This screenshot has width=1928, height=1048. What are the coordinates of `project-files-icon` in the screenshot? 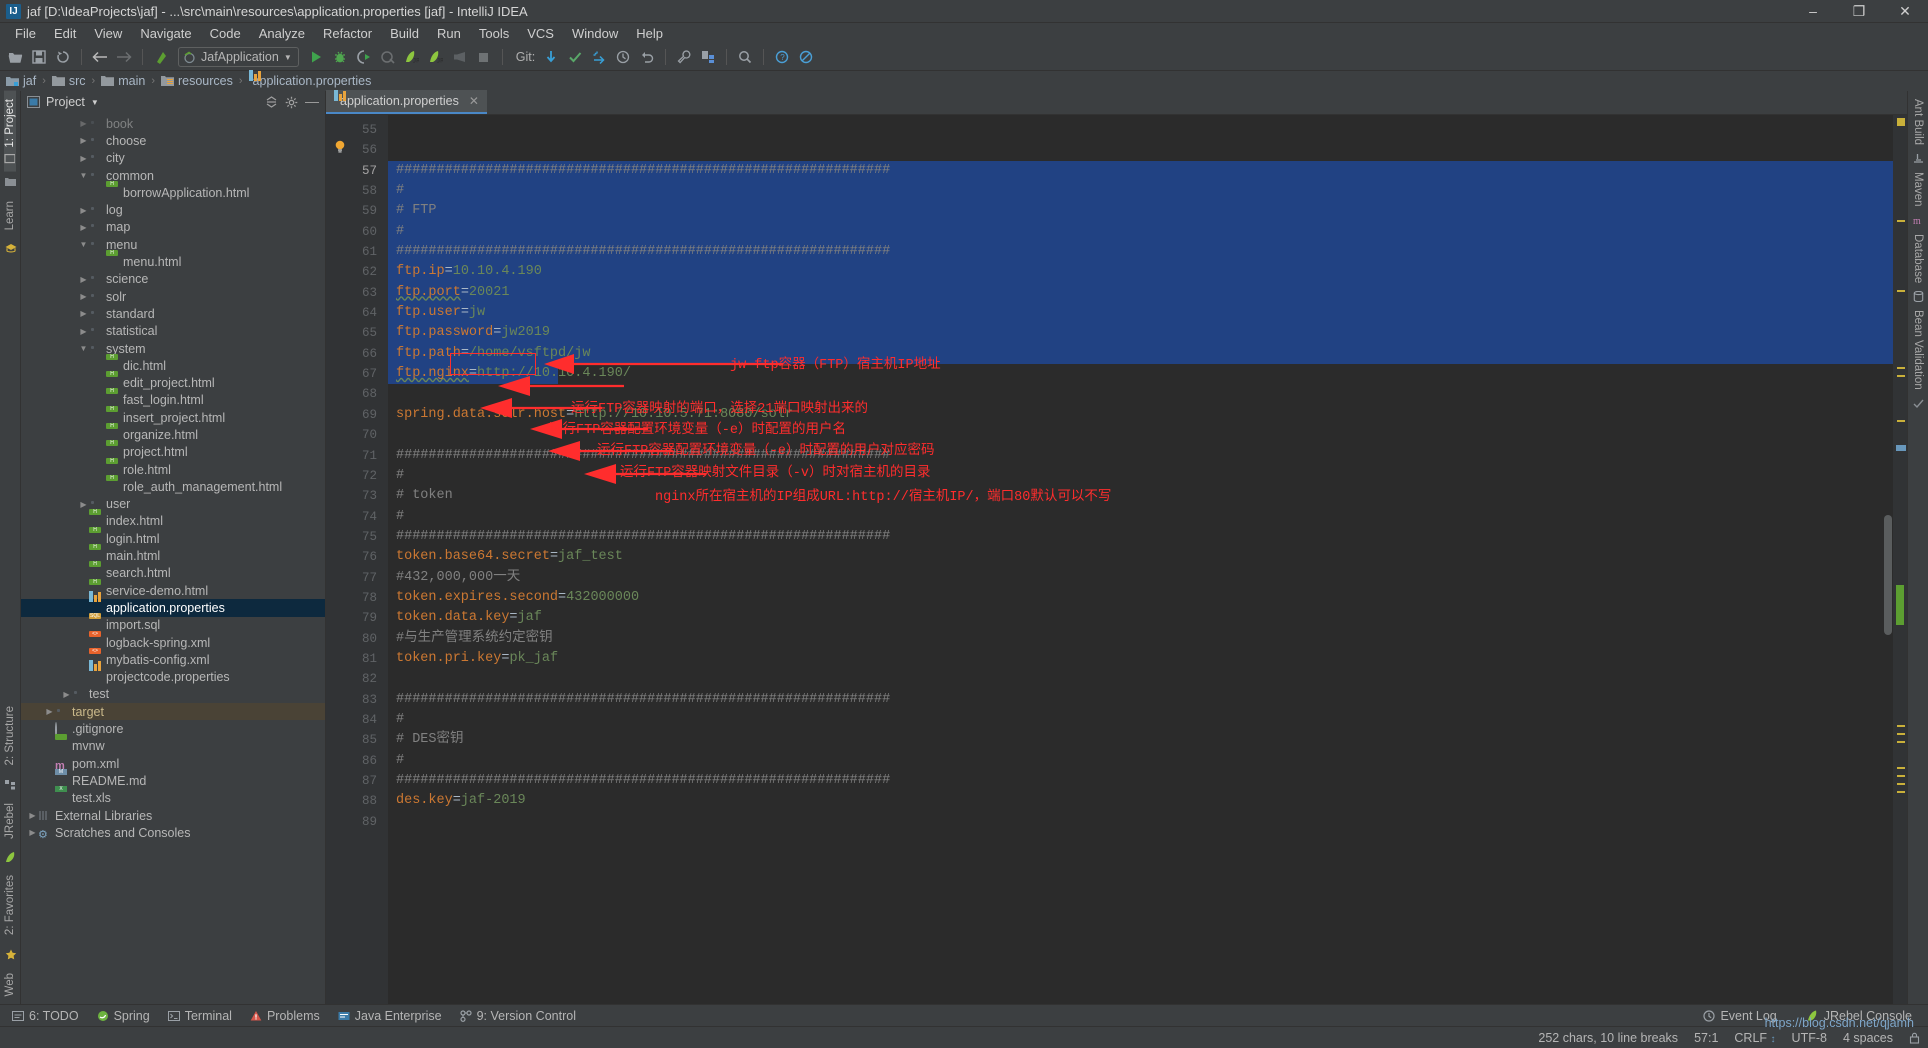 It's located at (10, 182).